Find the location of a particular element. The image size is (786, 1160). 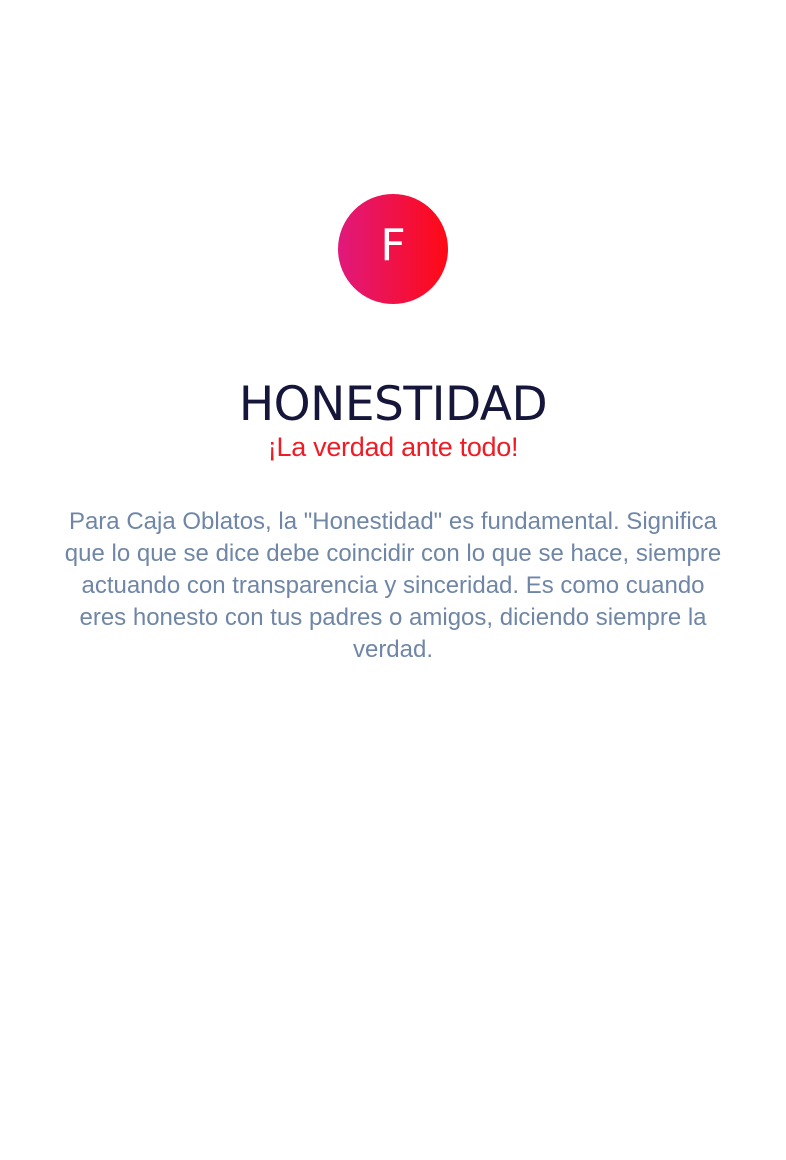

value-subtitle: ¡La verdad ante todo! is located at coordinates (393, 447).